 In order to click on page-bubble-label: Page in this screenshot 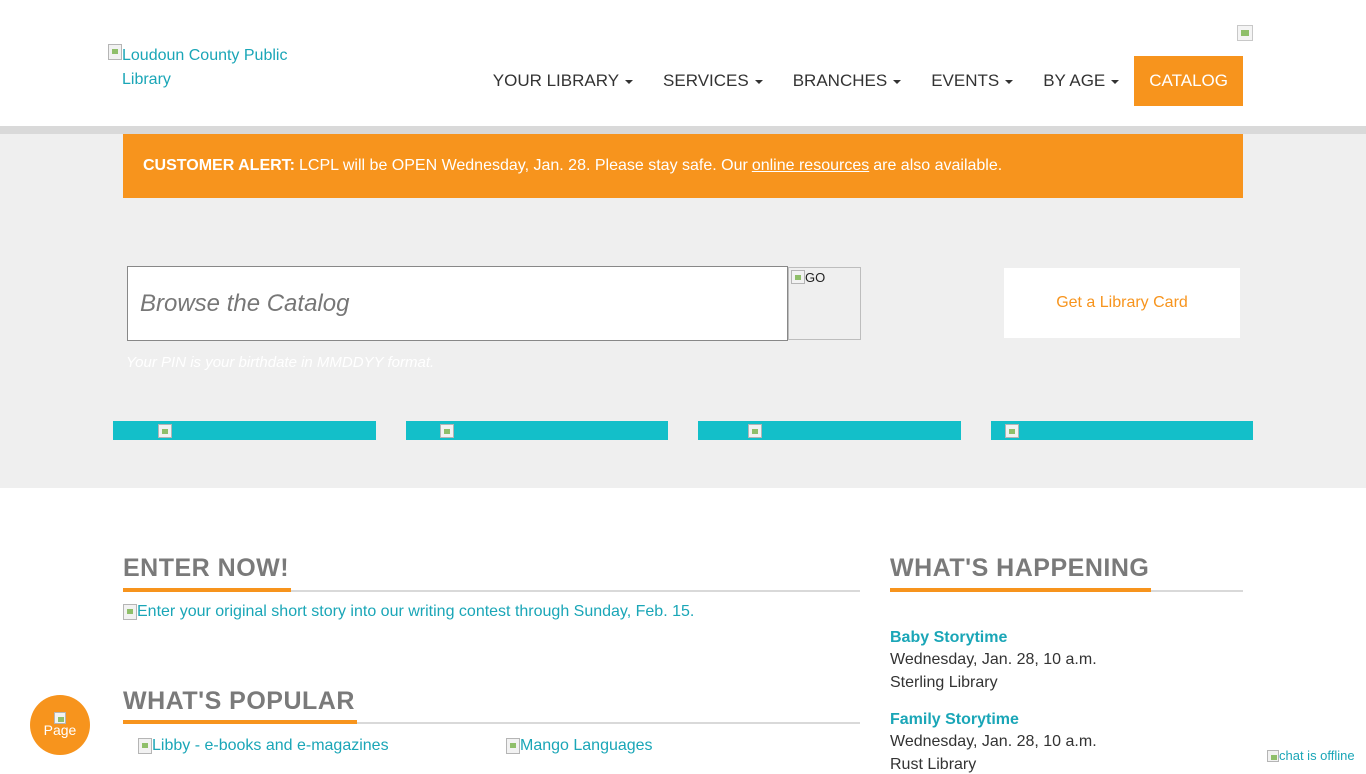, I will do `click(60, 730)`.